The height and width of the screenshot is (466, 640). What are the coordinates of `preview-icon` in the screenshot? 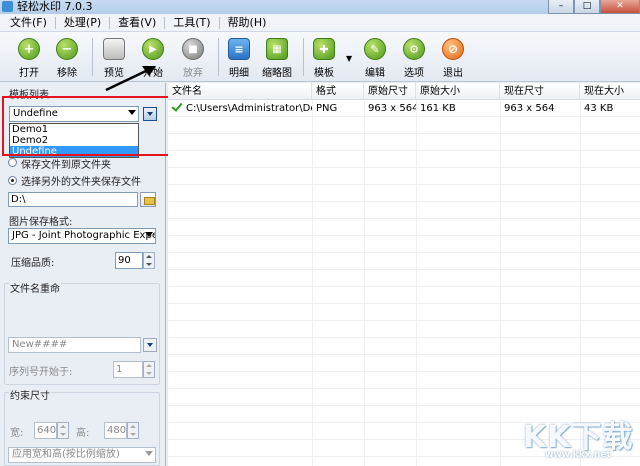 It's located at (114, 49).